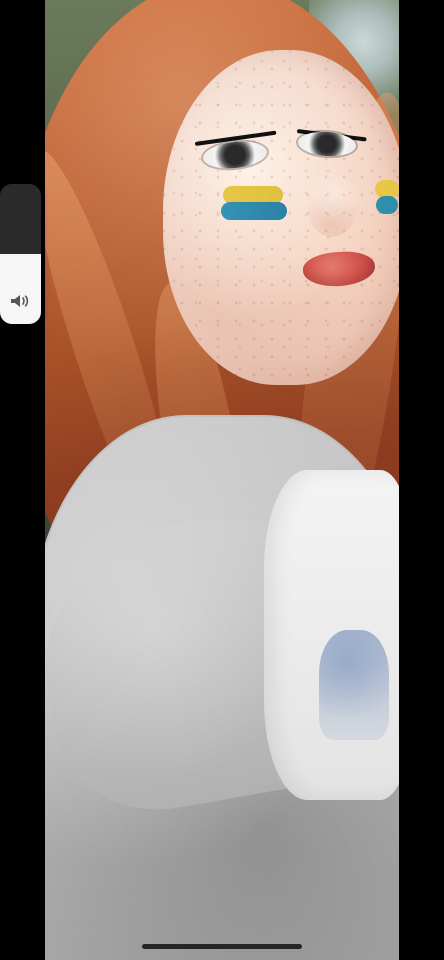  Describe the element at coordinates (20, 301) in the screenshot. I see `speaker-volume-icon` at that location.